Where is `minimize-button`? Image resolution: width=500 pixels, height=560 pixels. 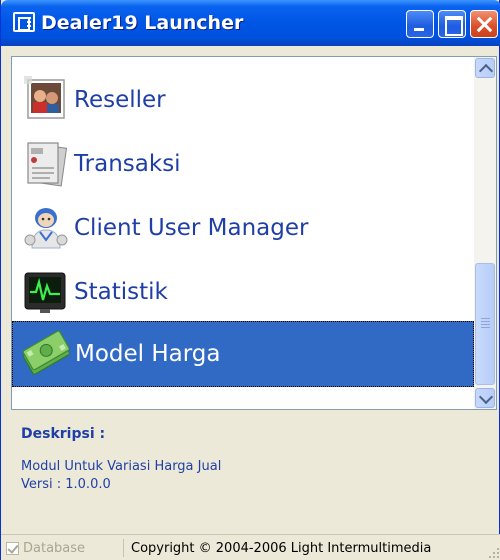
minimize-button is located at coordinates (420, 24).